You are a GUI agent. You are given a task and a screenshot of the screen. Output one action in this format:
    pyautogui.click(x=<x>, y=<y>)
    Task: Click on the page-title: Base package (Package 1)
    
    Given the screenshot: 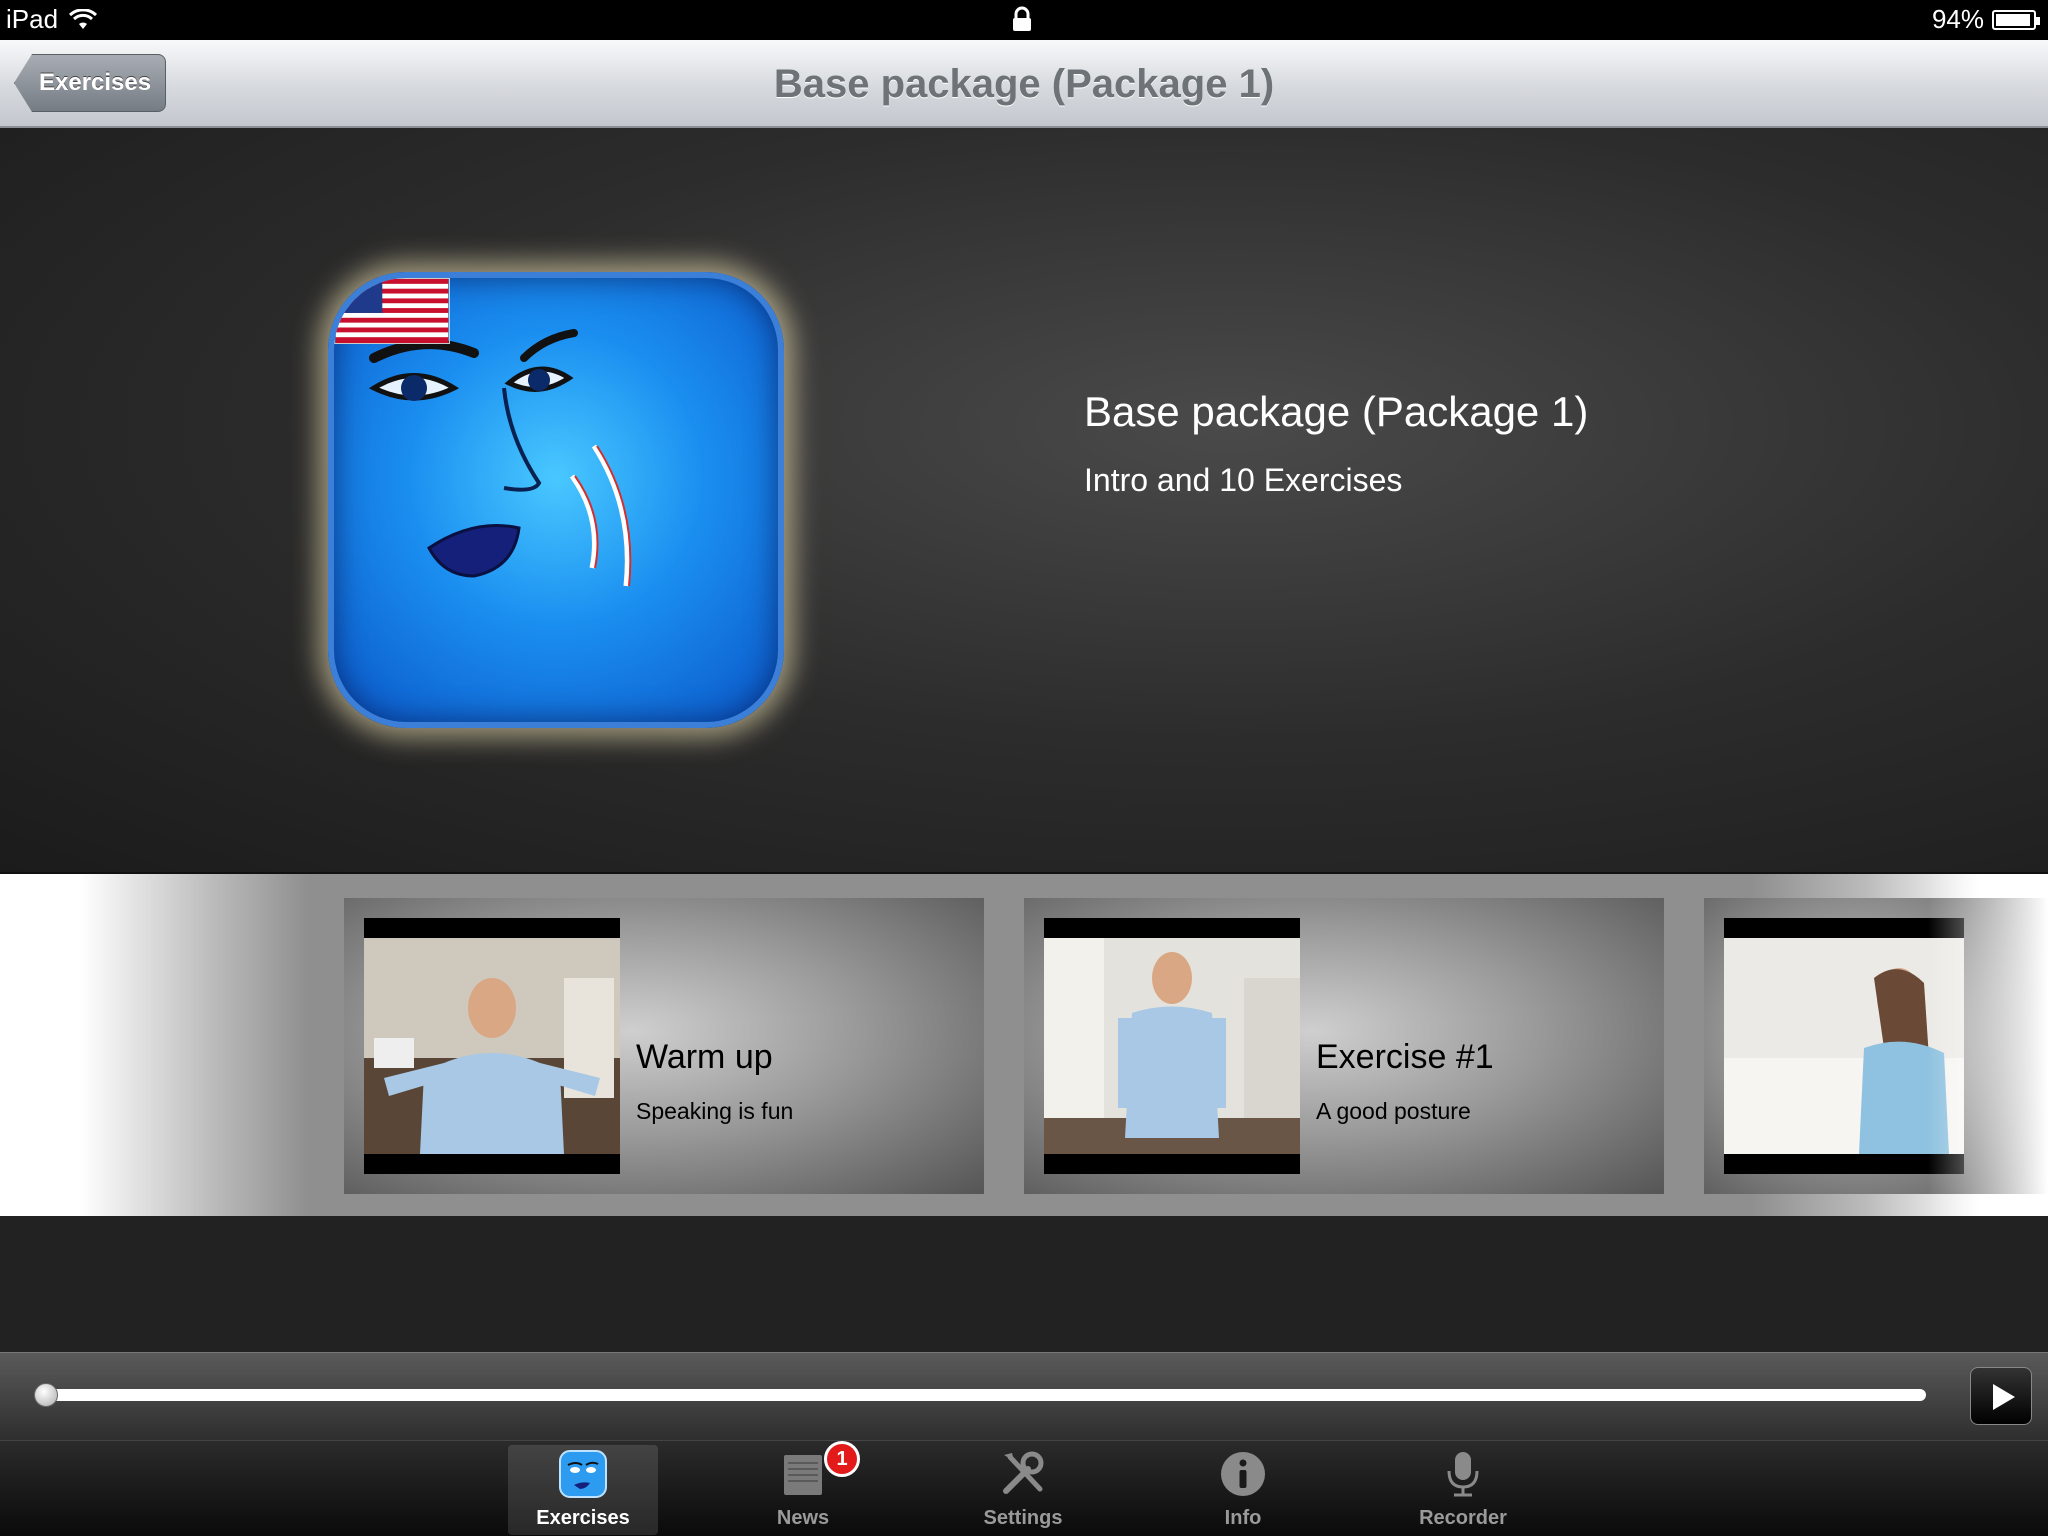 What is the action you would take?
    pyautogui.click(x=1024, y=84)
    